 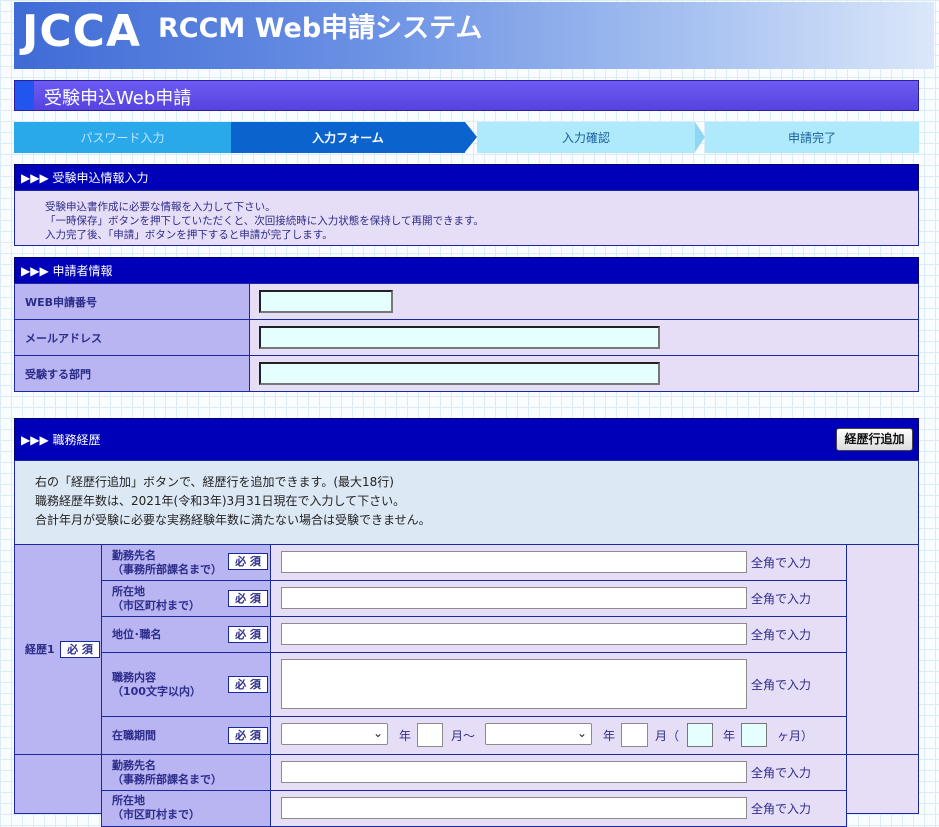 I want to click on from-year-unit: 年, so click(x=405, y=736).